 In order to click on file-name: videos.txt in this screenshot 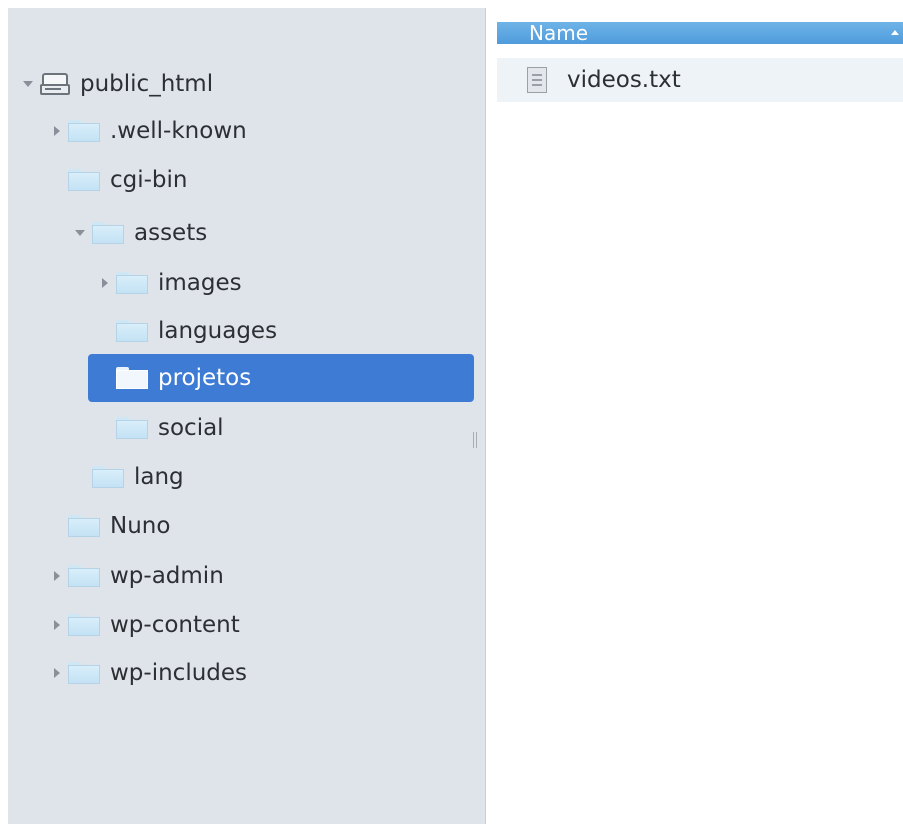, I will do `click(624, 80)`.